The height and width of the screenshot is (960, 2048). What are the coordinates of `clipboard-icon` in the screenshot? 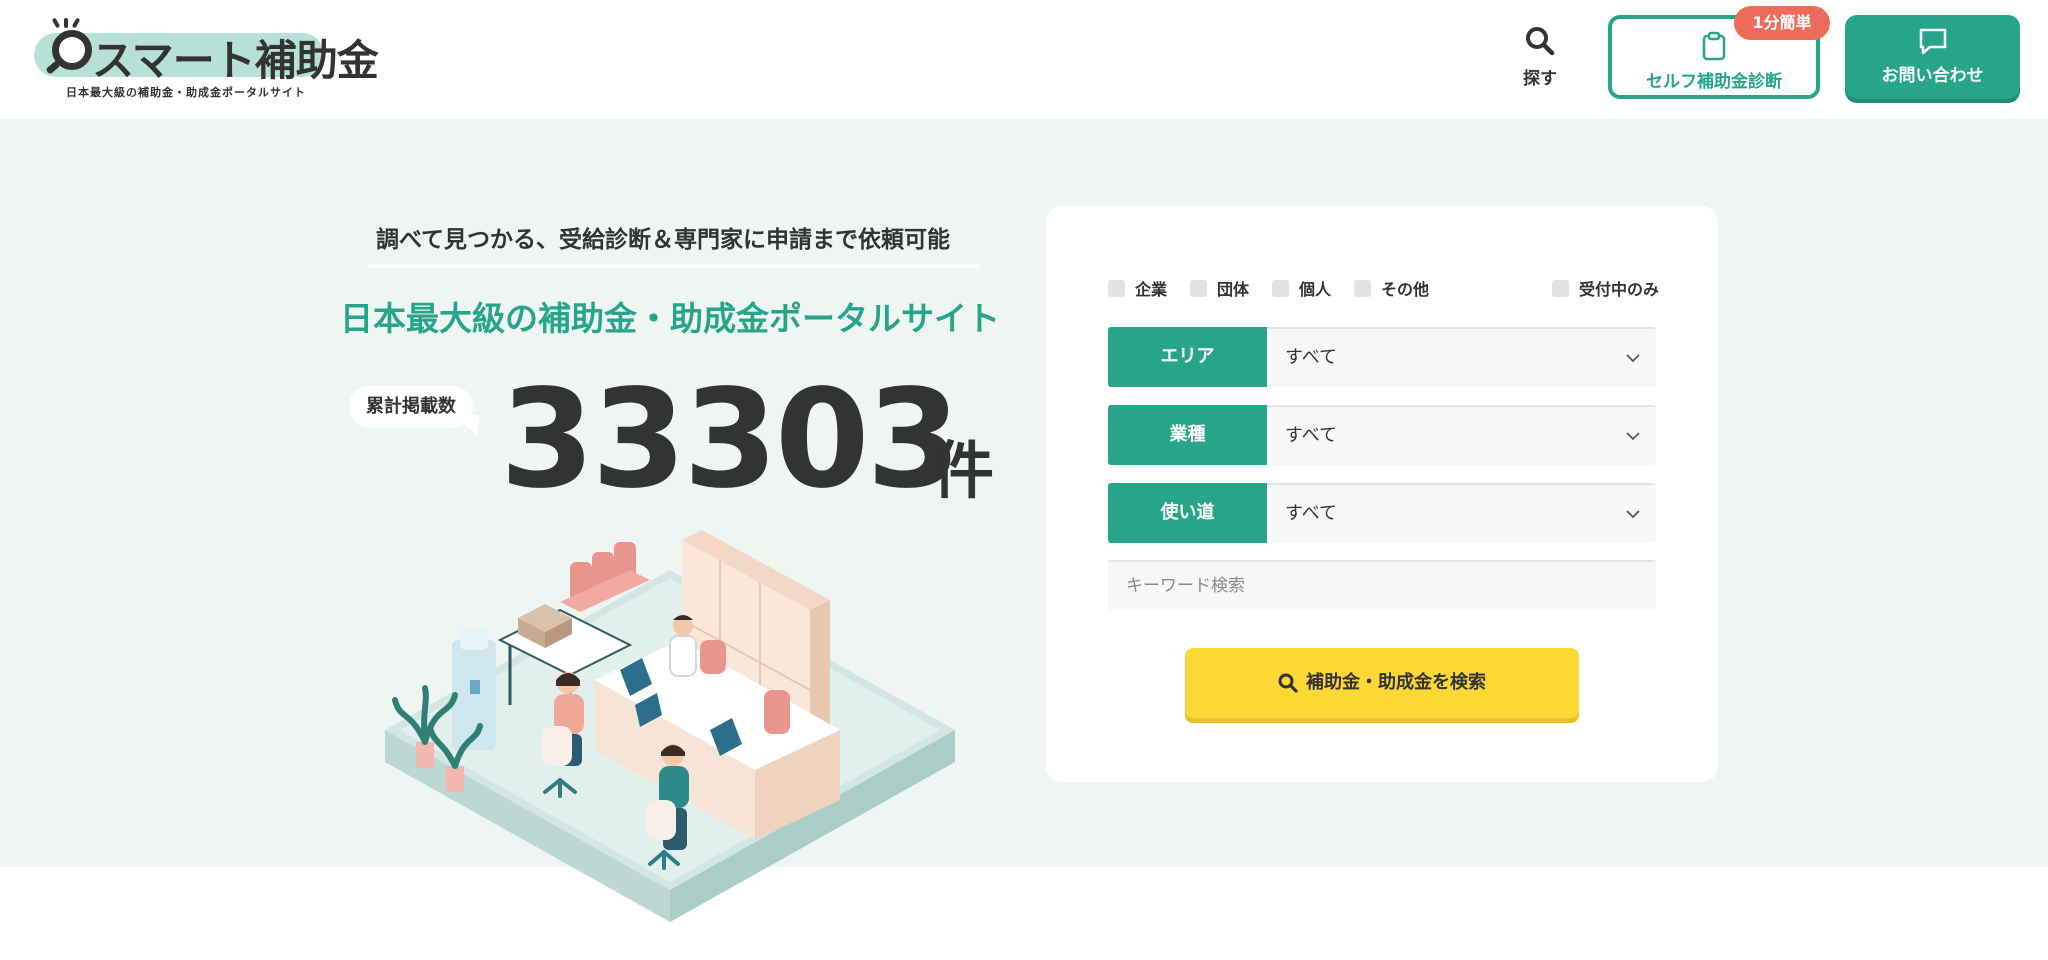 It's located at (1714, 46).